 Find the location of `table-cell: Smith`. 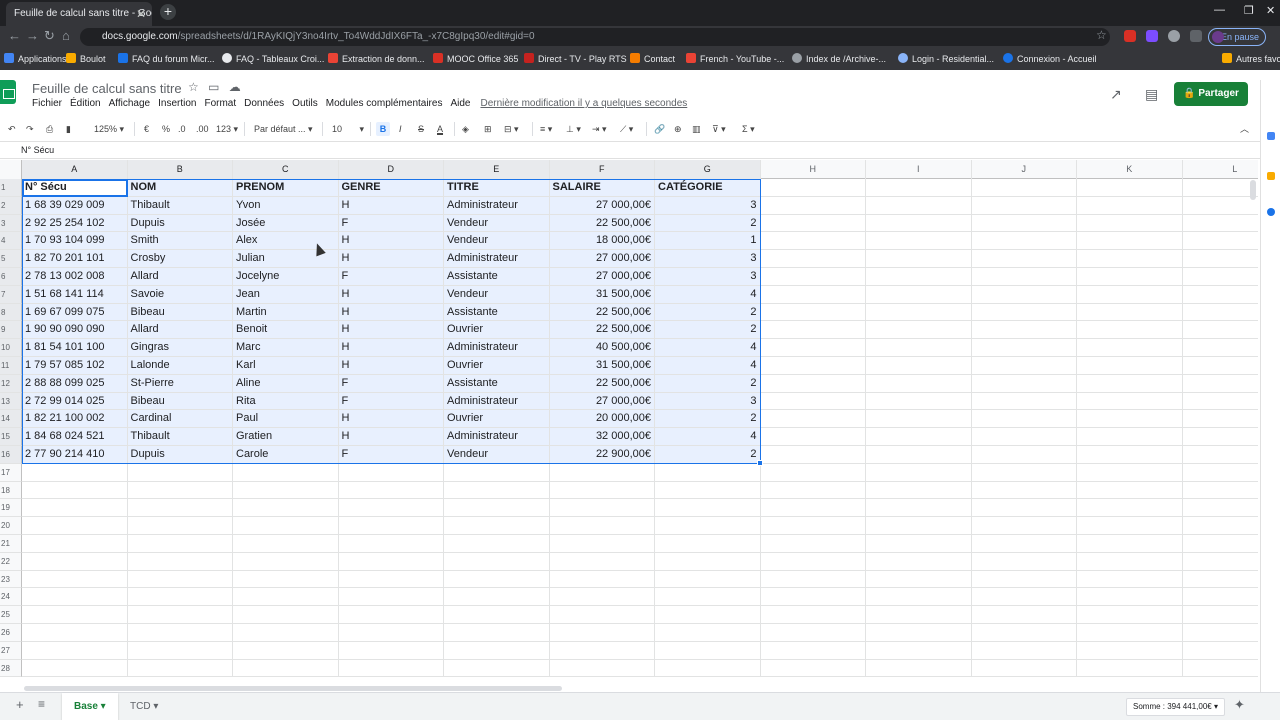

table-cell: Smith is located at coordinates (180, 241).